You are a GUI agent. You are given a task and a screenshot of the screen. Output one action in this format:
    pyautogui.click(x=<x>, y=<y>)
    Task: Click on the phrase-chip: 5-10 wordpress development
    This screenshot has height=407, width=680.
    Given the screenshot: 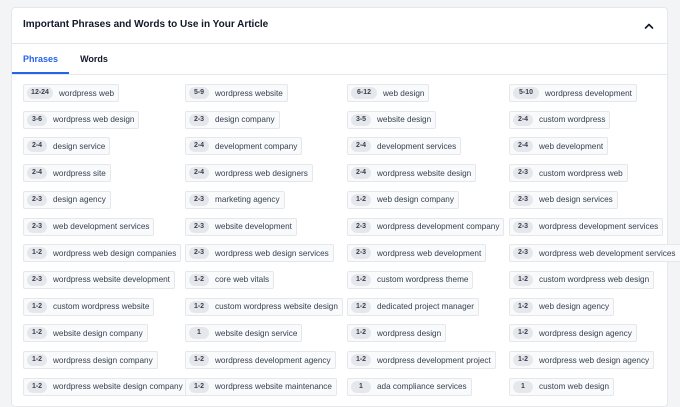 What is the action you would take?
    pyautogui.click(x=573, y=93)
    